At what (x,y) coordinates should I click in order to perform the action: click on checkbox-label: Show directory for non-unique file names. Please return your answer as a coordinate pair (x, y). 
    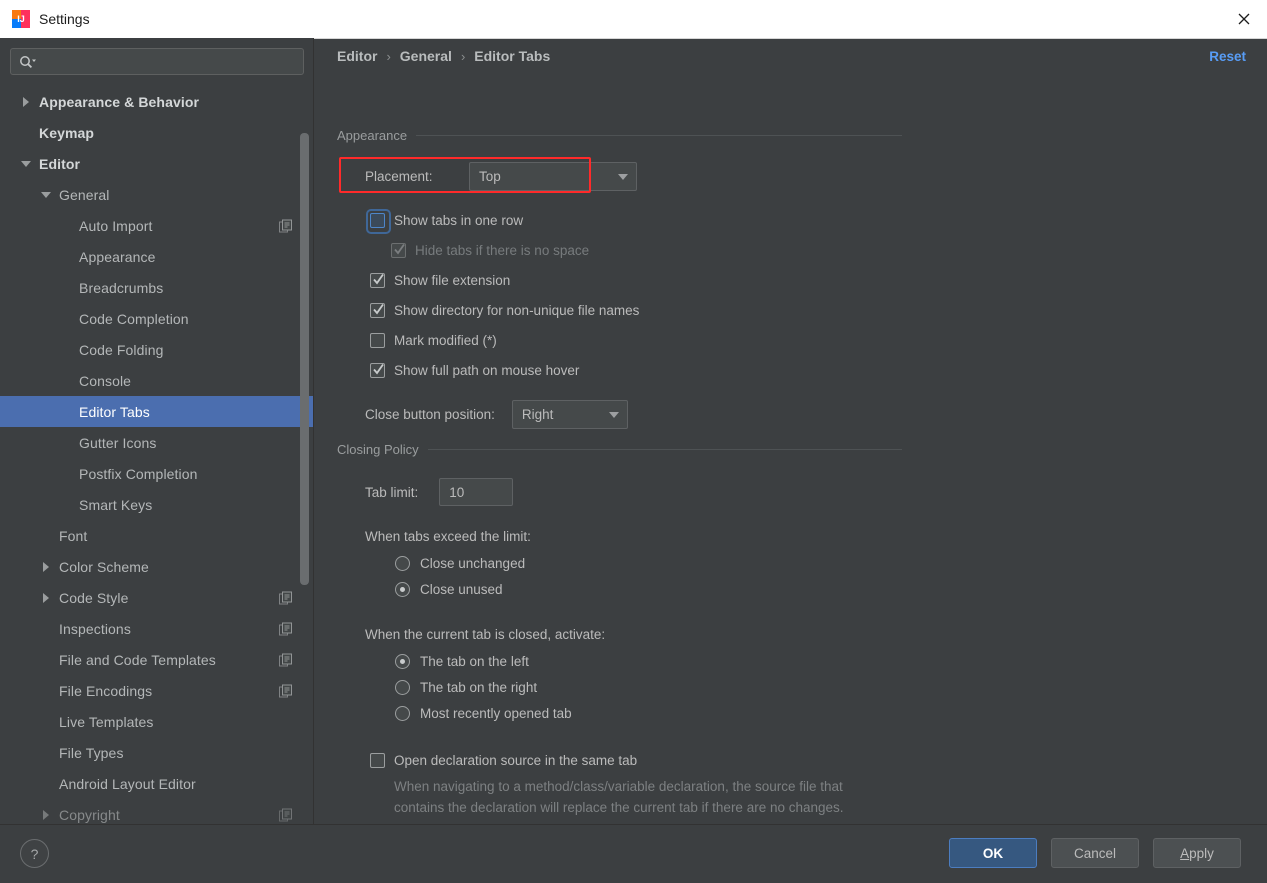
    Looking at the image, I should click on (517, 310).